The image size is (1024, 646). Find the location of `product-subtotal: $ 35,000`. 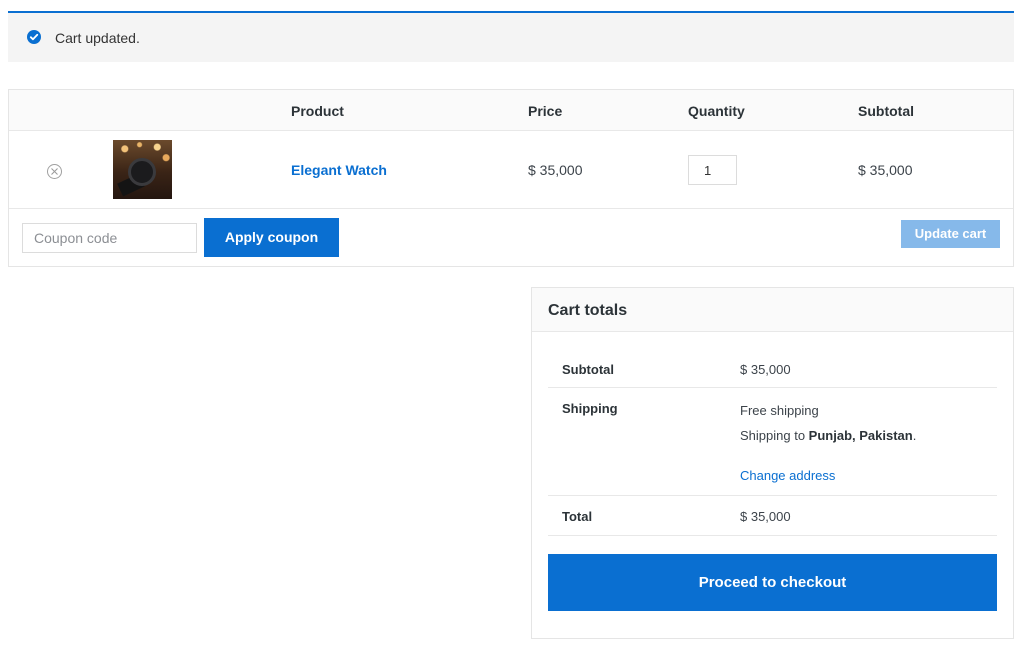

product-subtotal: $ 35,000 is located at coordinates (885, 170).